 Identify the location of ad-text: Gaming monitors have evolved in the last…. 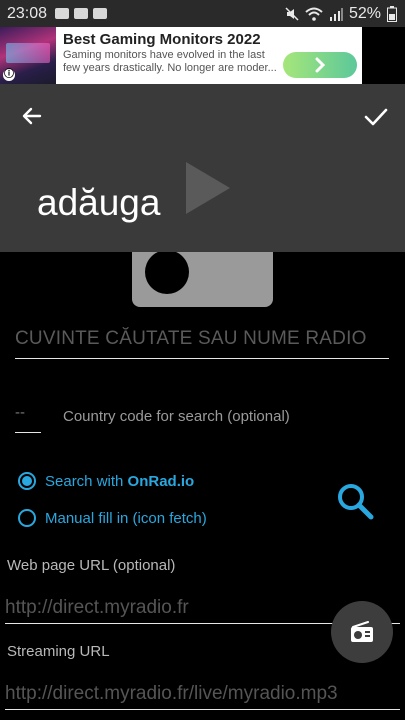
(172, 62).